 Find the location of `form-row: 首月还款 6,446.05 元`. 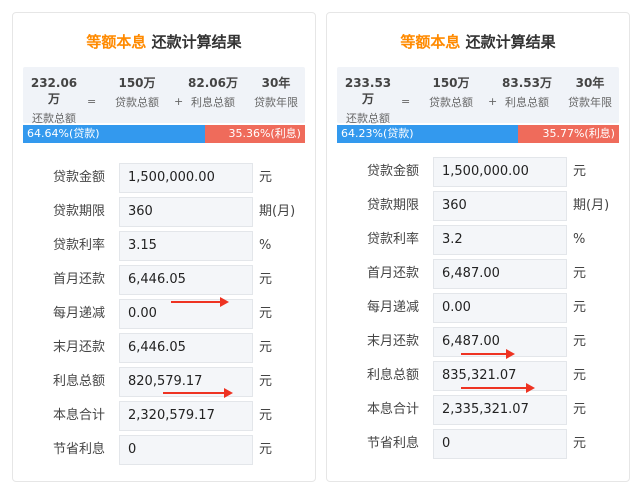

form-row: 首月还款 6,446.05 元 is located at coordinates (164, 280).